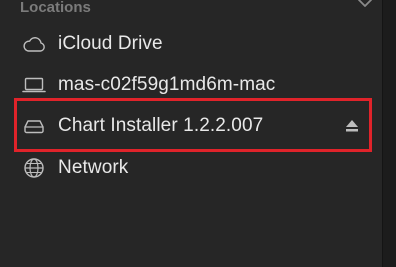  What do you see at coordinates (191, 168) in the screenshot?
I see `sidebar-item-network: Network` at bounding box center [191, 168].